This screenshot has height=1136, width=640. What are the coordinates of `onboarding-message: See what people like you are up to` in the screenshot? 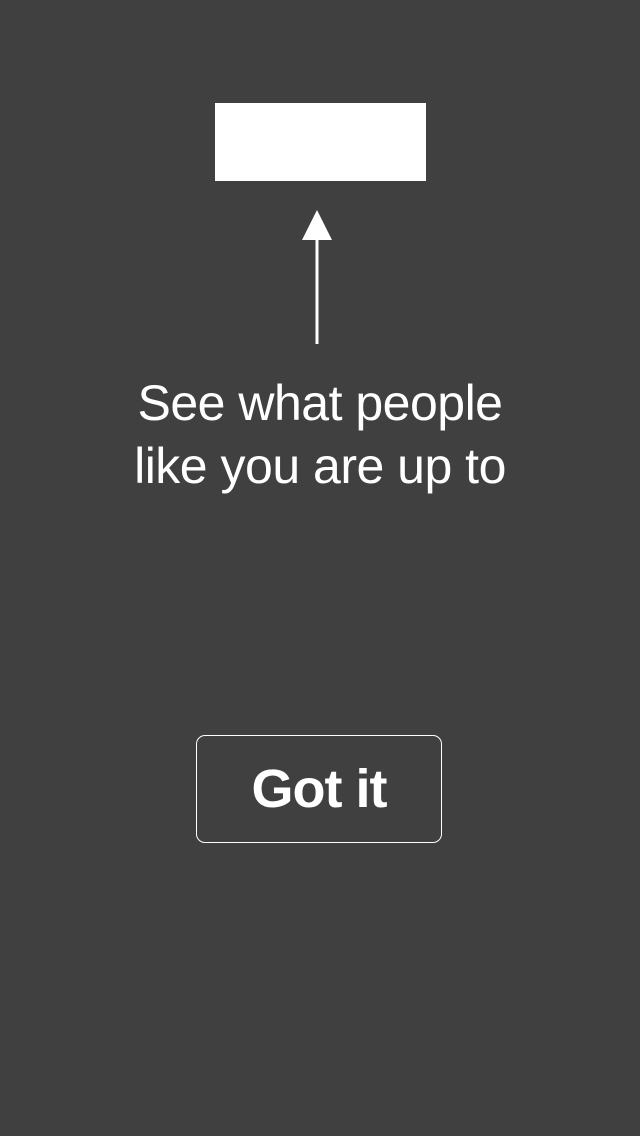 It's located at (320, 435).